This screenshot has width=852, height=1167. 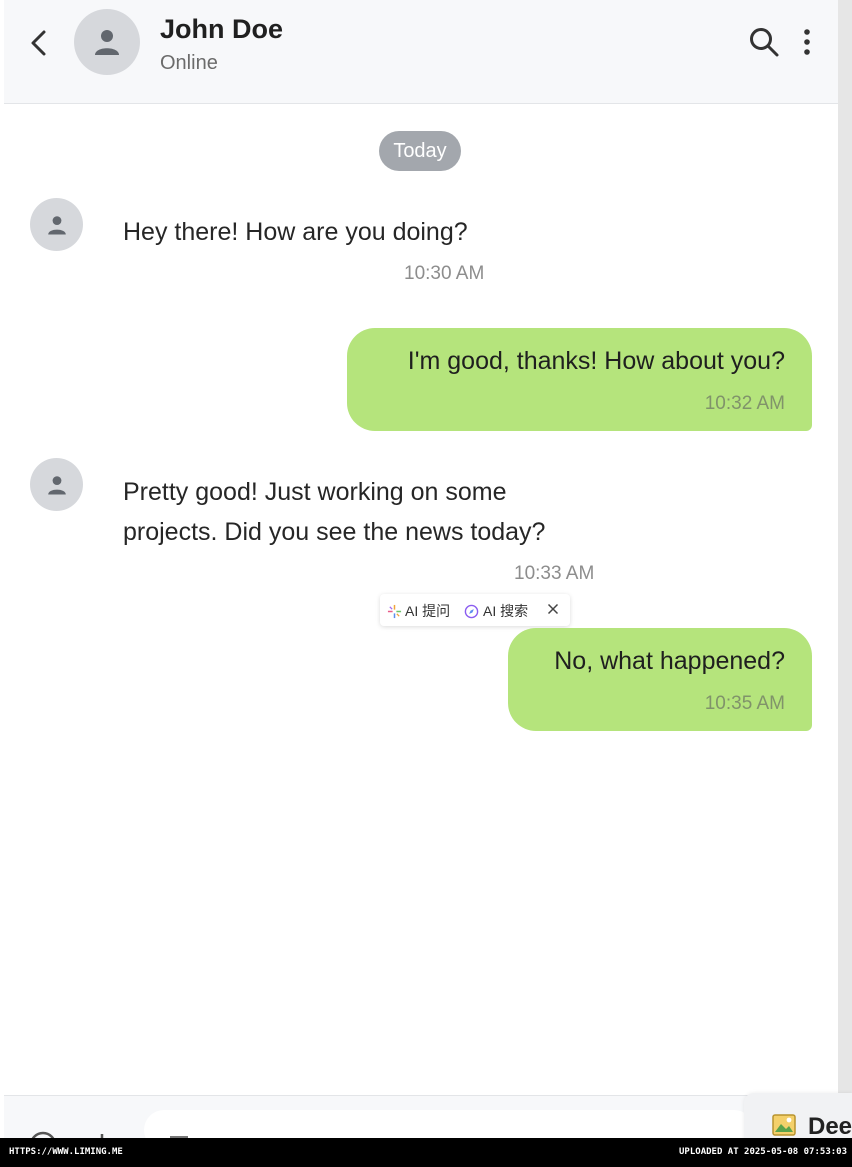 I want to click on ai-selection-toolbar: AI 提问 AI 搜索, so click(x=475, y=610).